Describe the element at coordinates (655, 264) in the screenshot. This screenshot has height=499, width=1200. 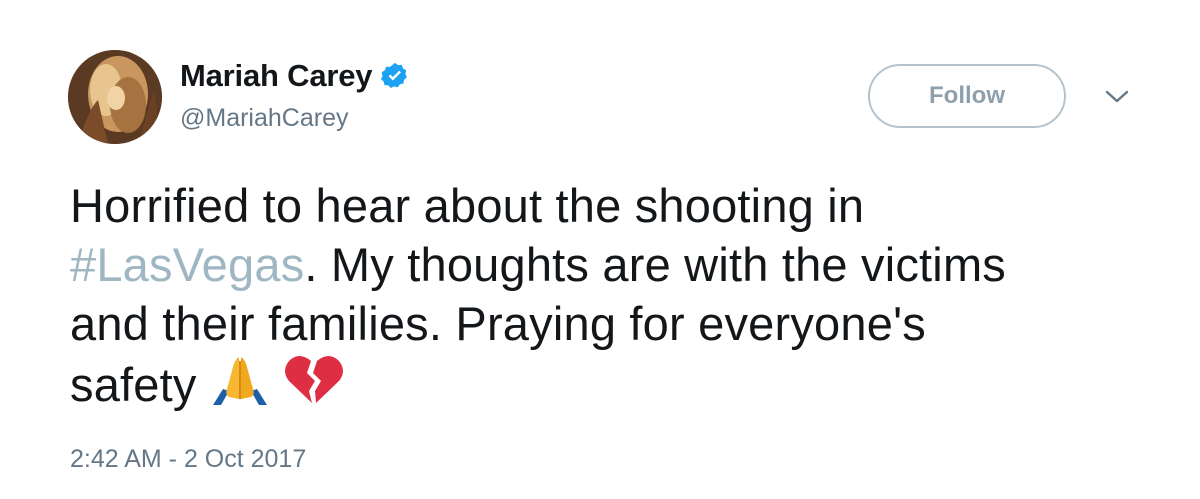
I see `tweet-text-line-2-rest: . My thoughts are with the victims` at that location.